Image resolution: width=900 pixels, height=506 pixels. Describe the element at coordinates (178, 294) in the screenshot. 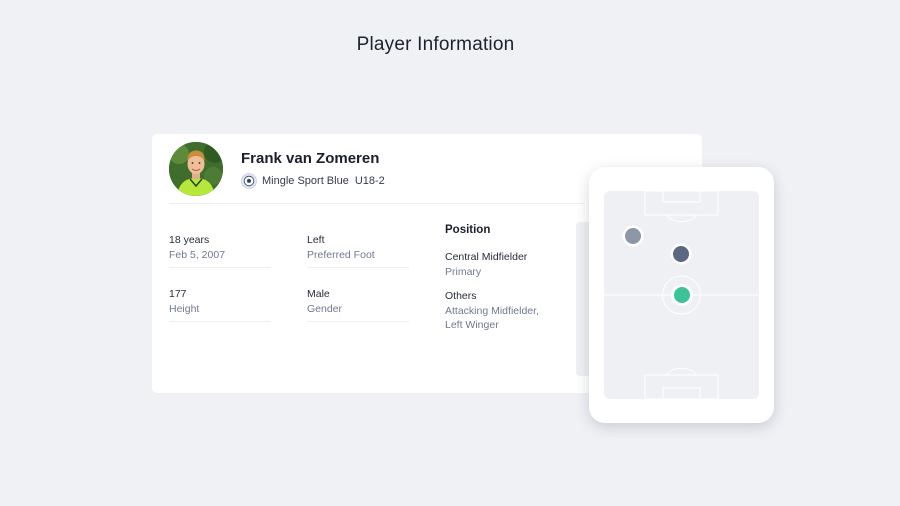

I see `height-value: 177` at that location.